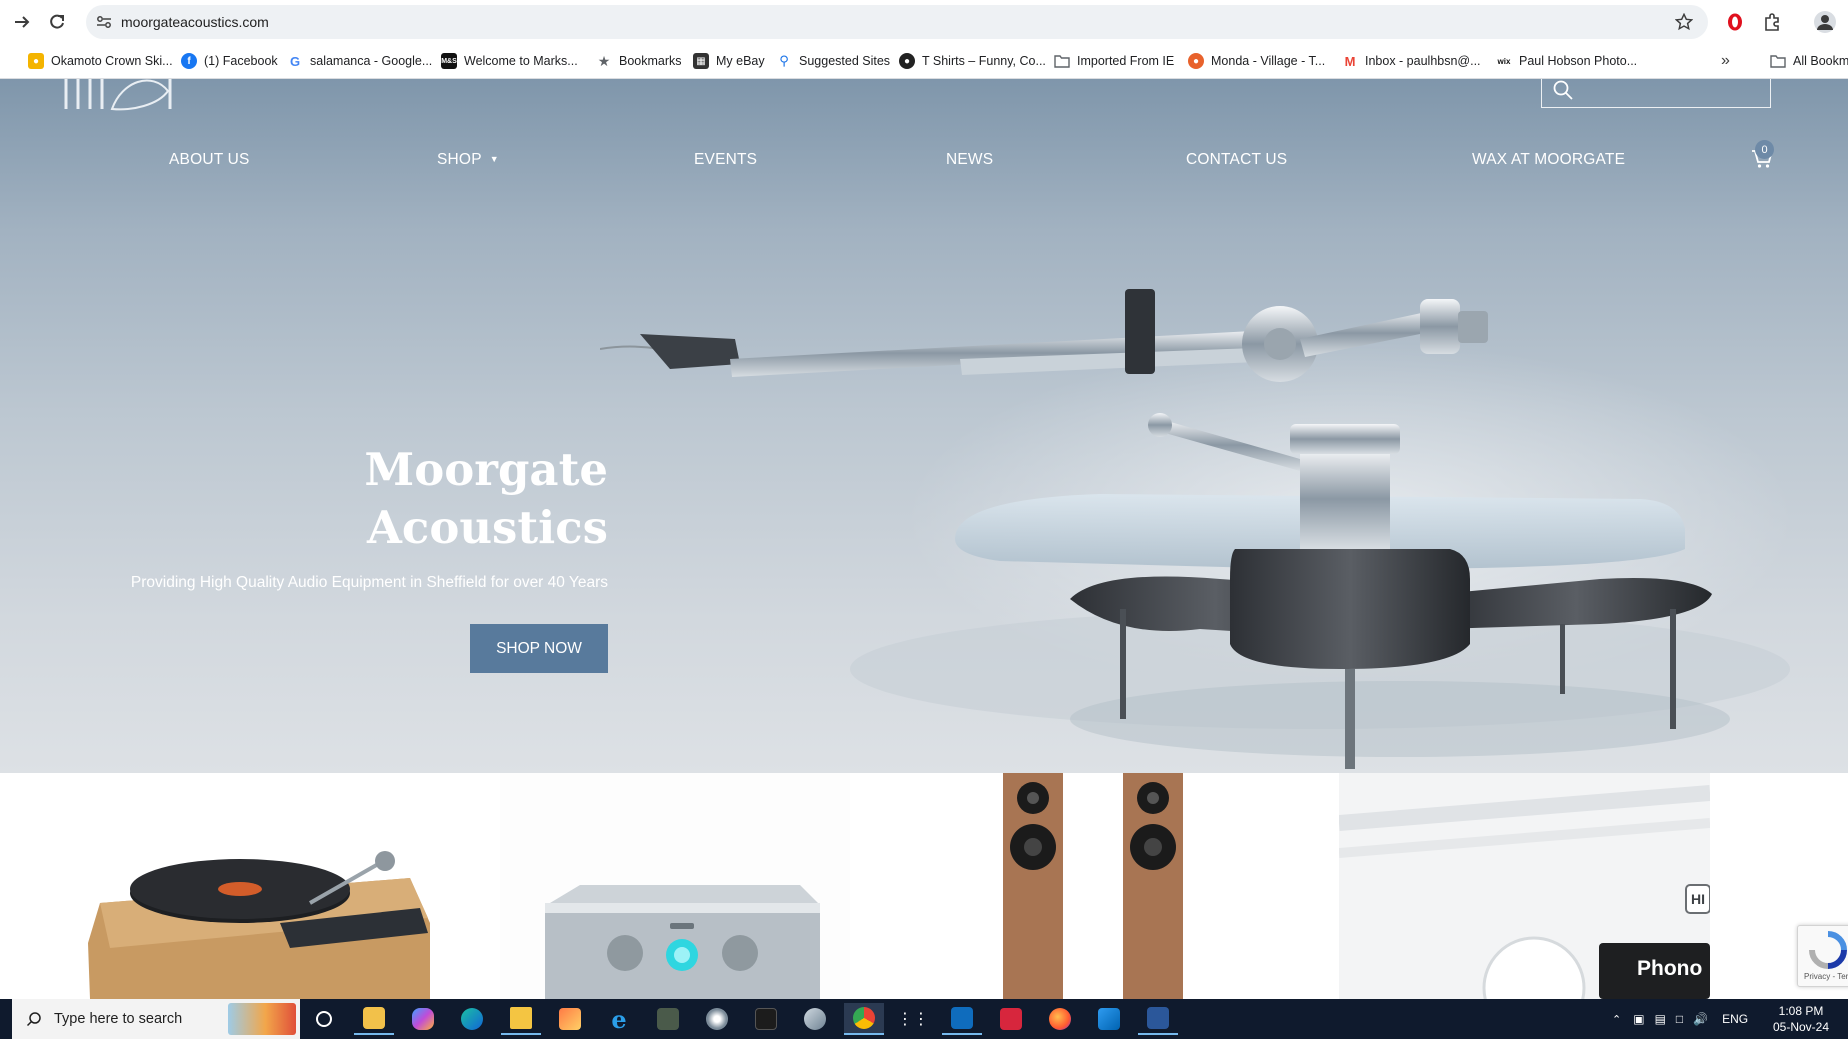 The height and width of the screenshot is (1039, 1848). I want to click on product-speakers-image, so click(1105, 886).